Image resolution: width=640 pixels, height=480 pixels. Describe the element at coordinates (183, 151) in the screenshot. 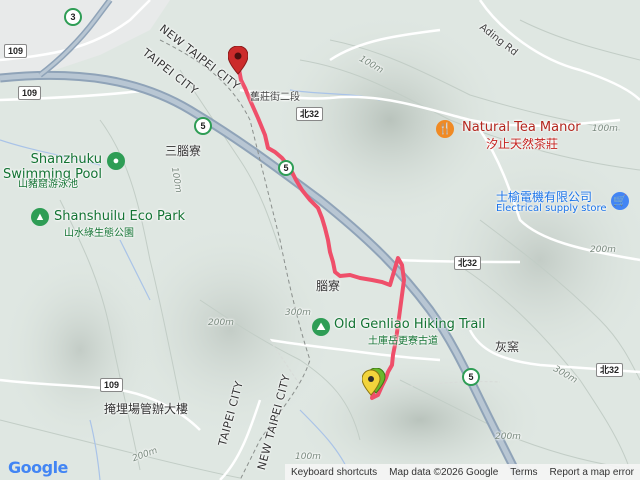

I see `place-label: 三腦寮` at that location.